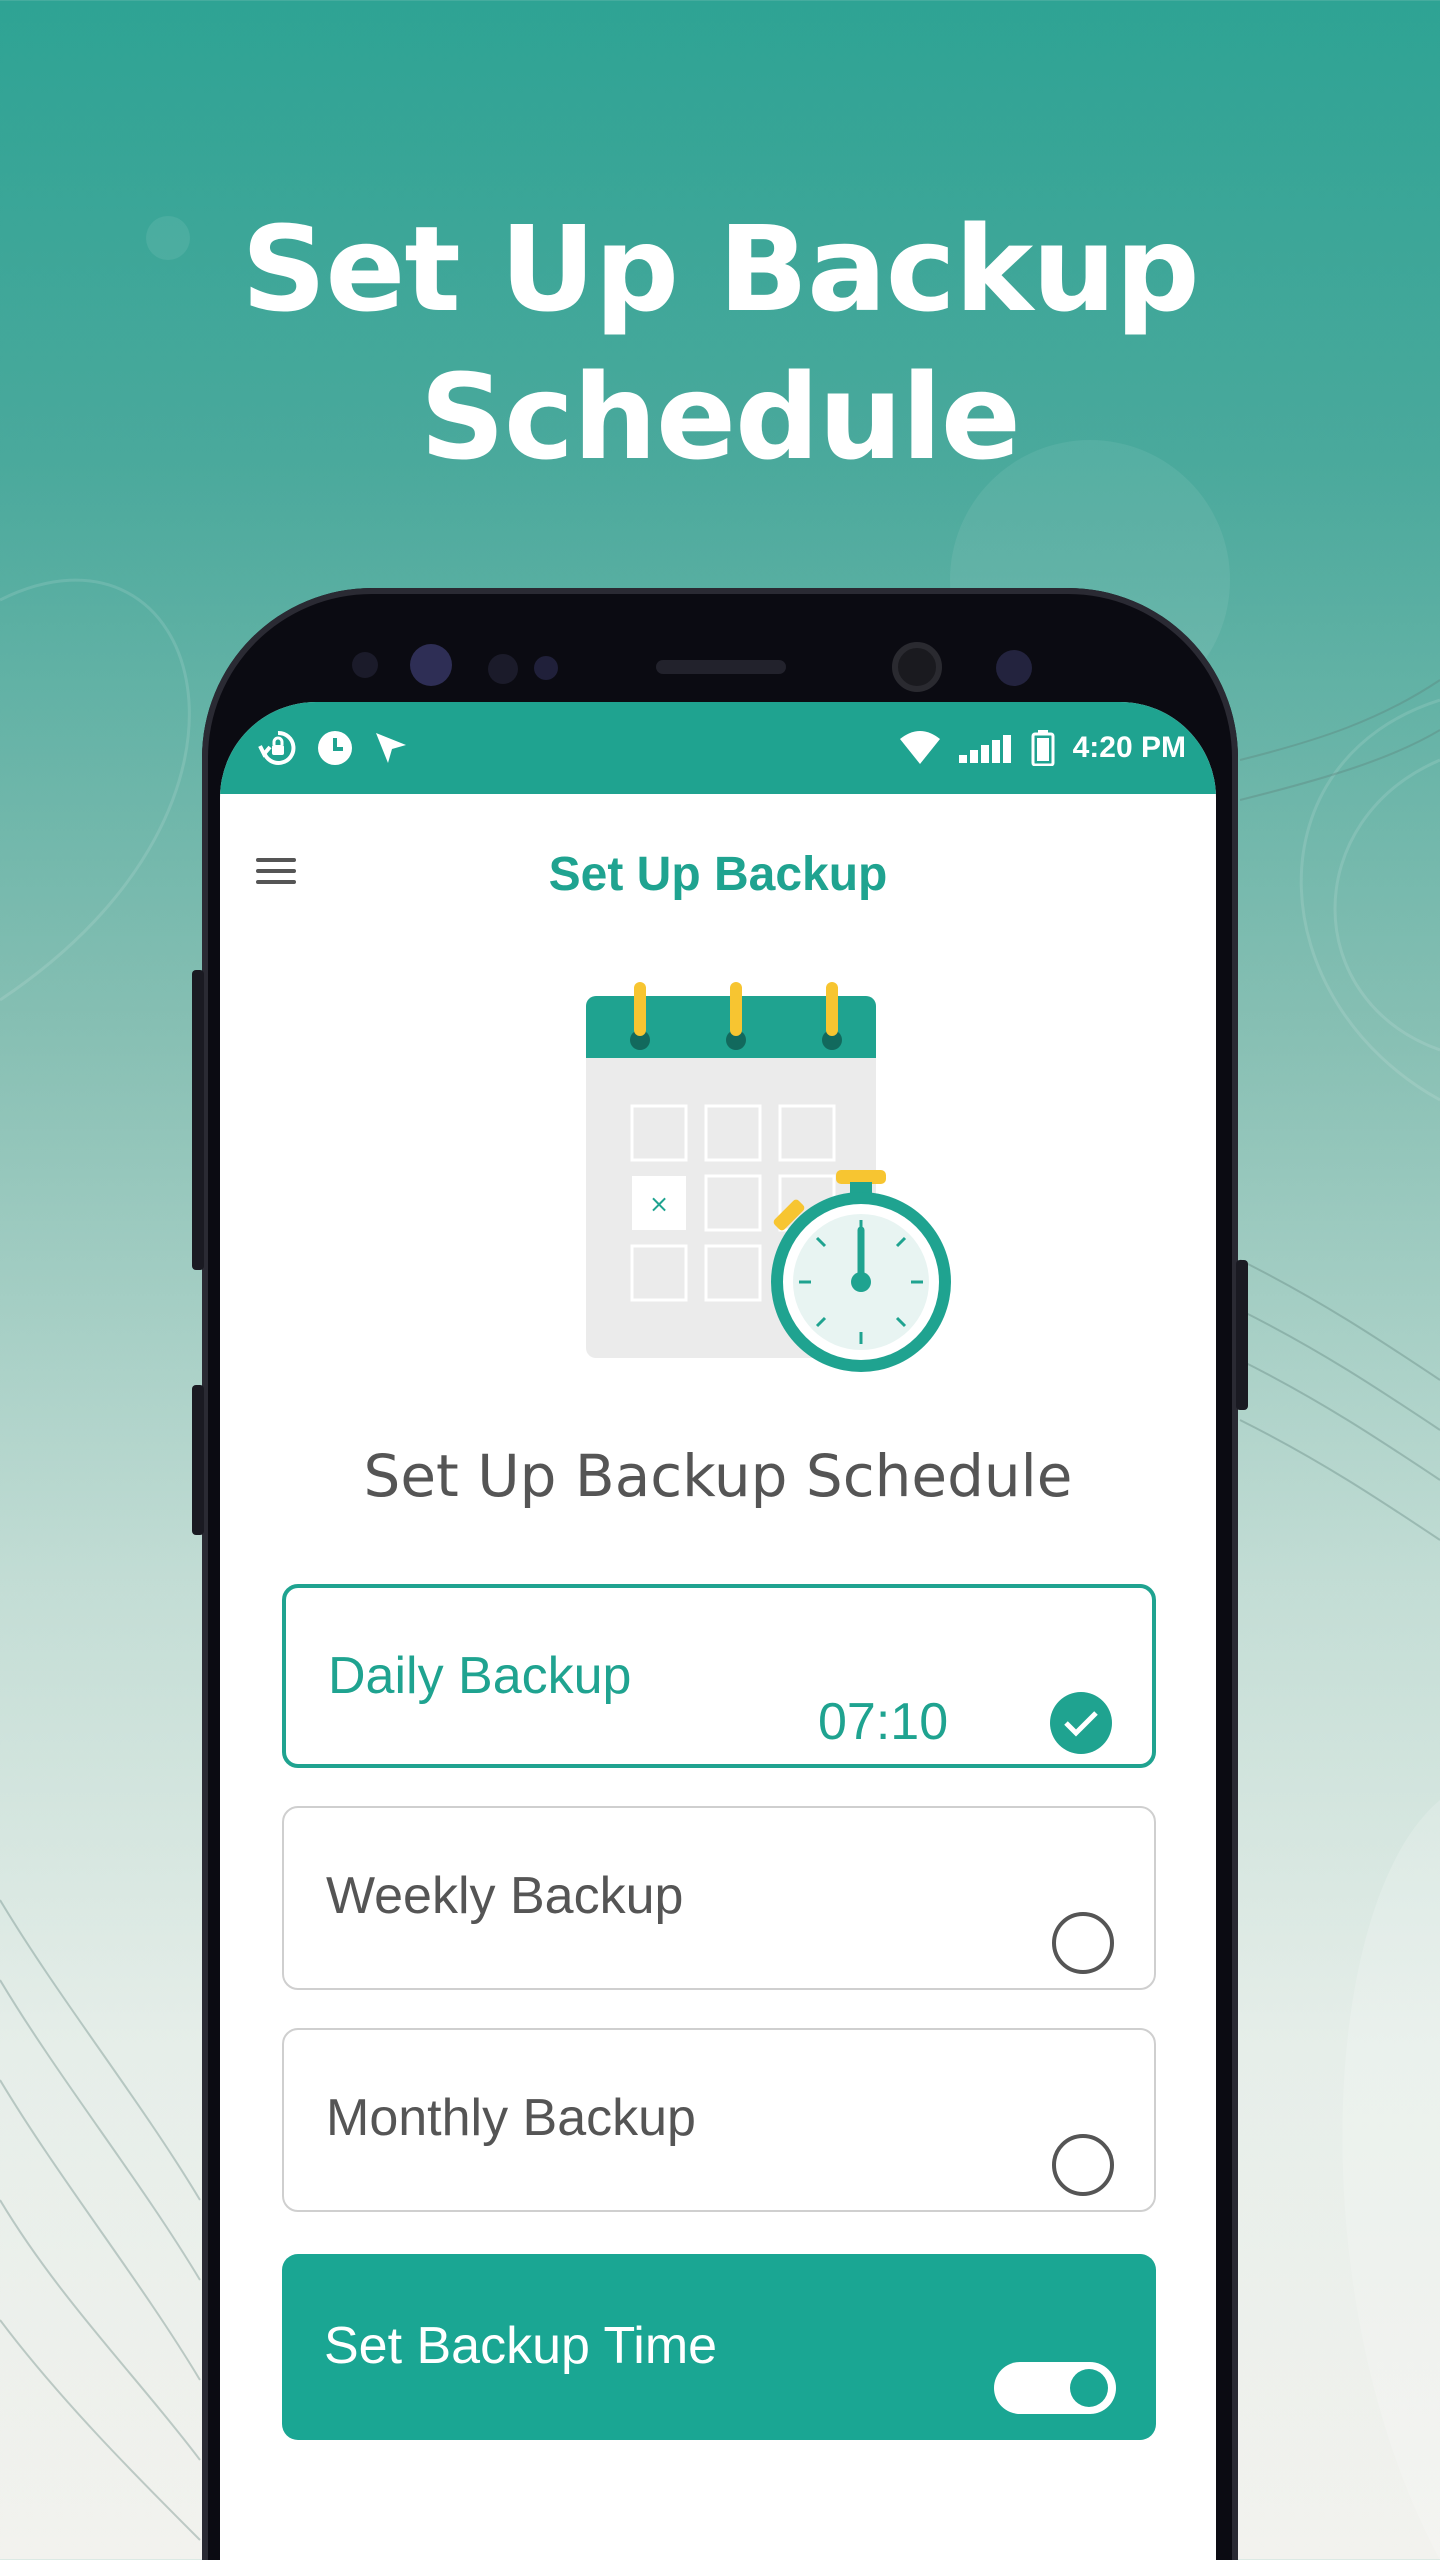  I want to click on headline-line-1: Set Up Backup, so click(720, 269).